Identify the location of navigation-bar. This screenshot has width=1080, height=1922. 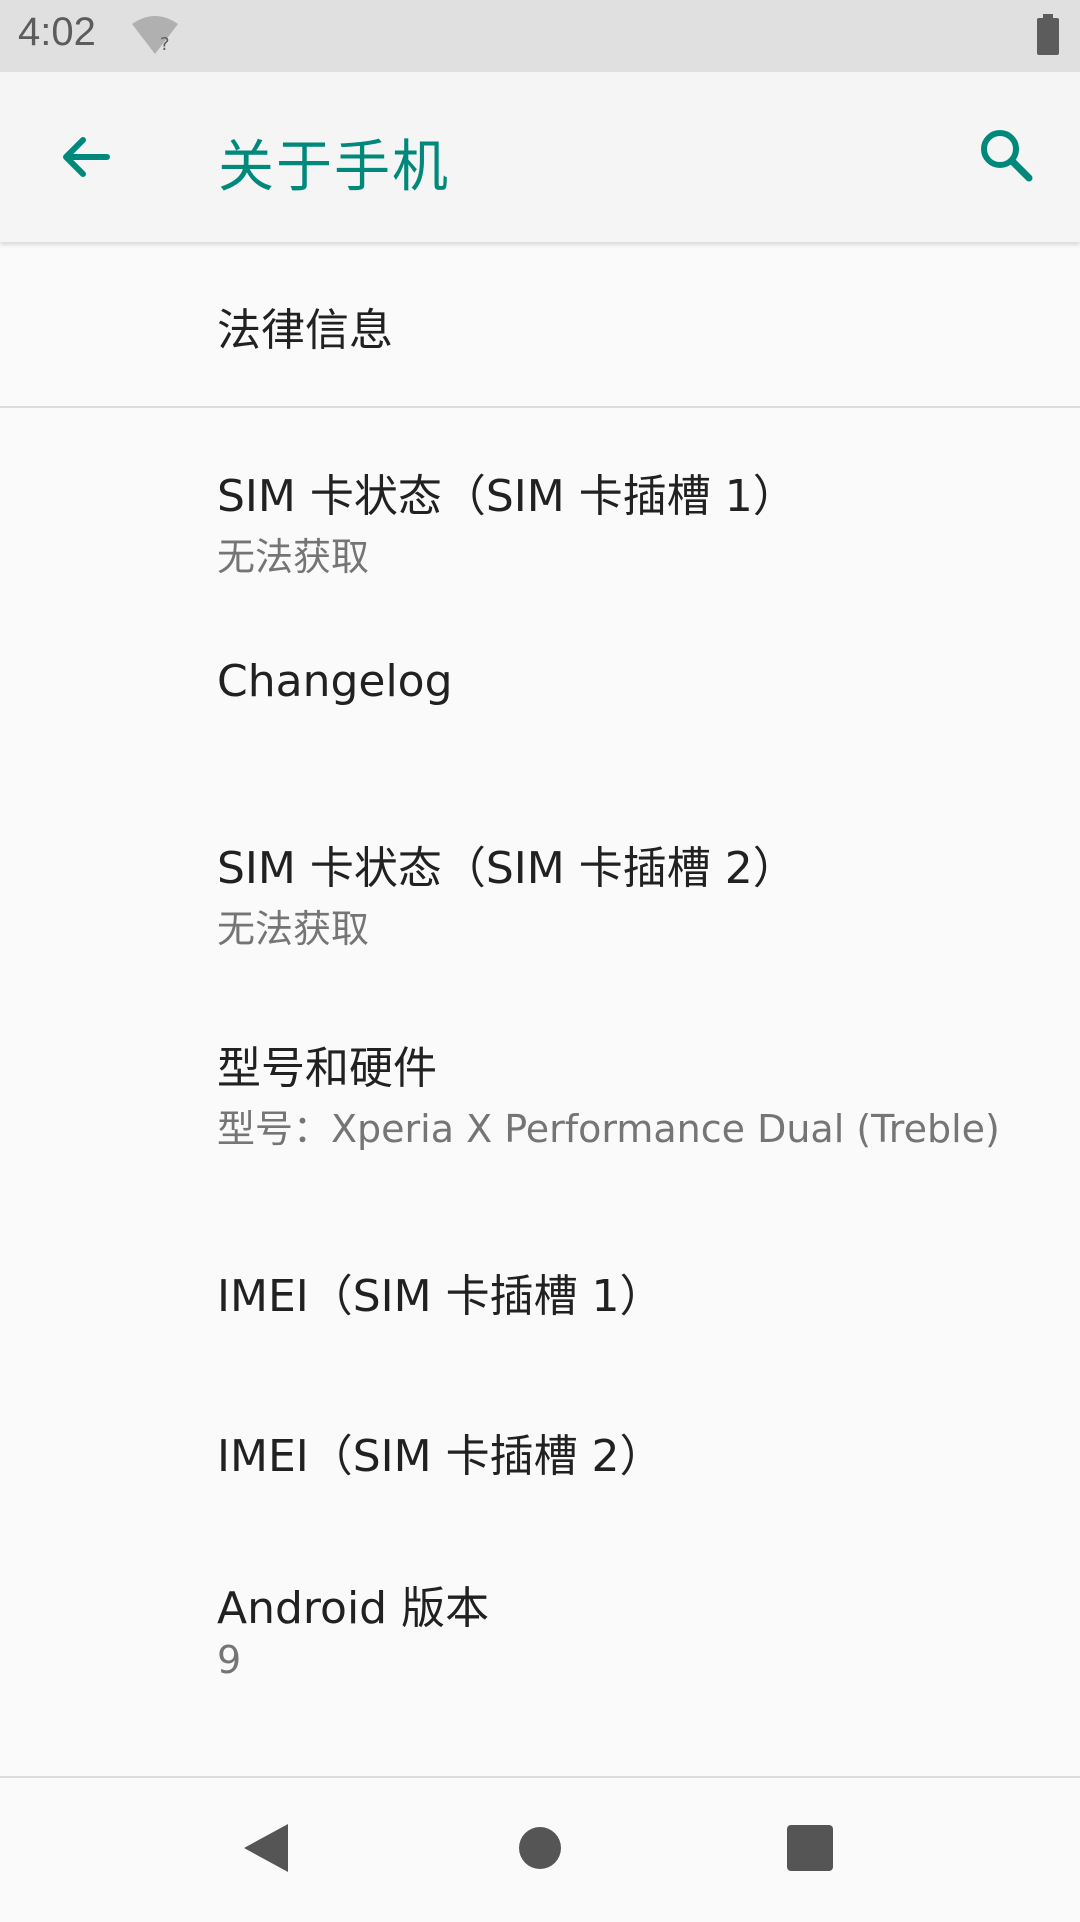
(540, 1849).